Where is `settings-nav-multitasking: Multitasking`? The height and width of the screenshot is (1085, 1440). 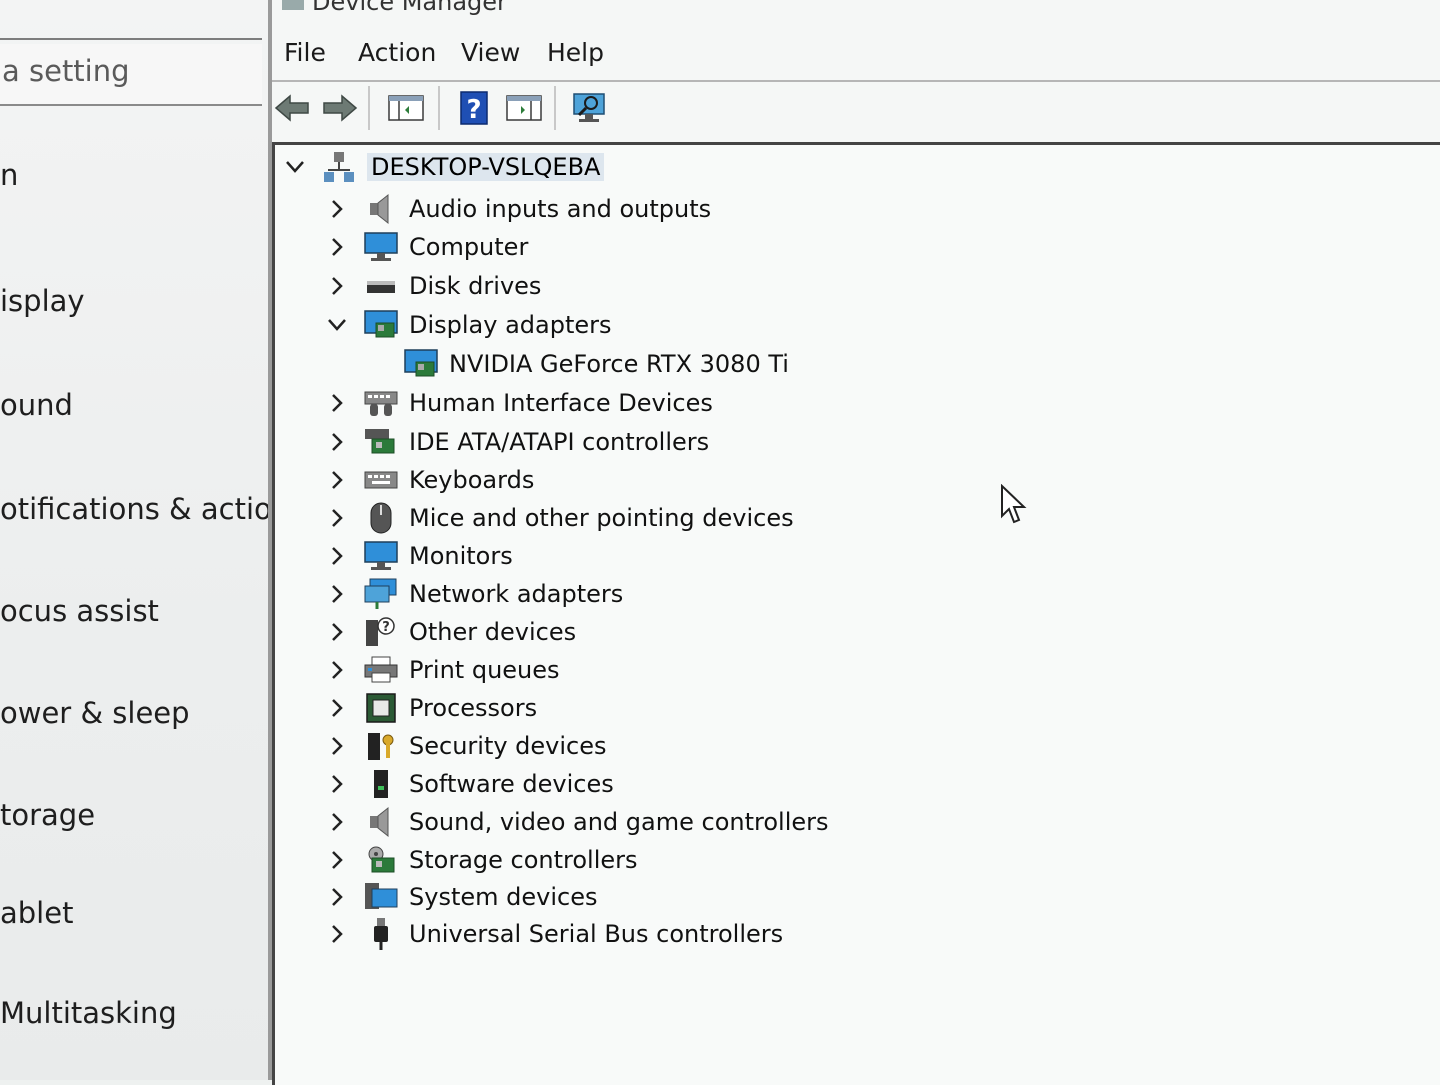 settings-nav-multitasking: Multitasking is located at coordinates (88, 1013).